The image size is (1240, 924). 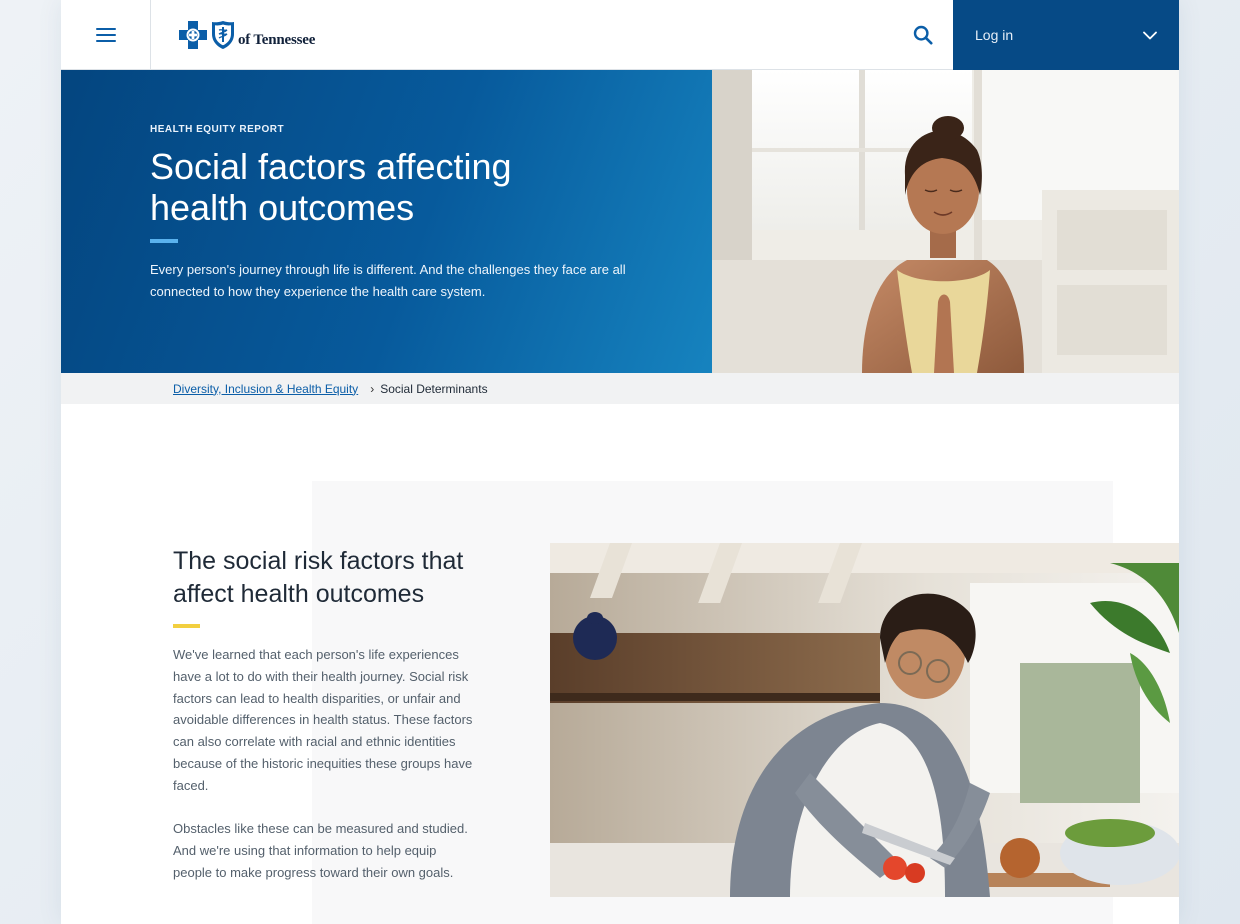 I want to click on search-button, so click(x=923, y=35).